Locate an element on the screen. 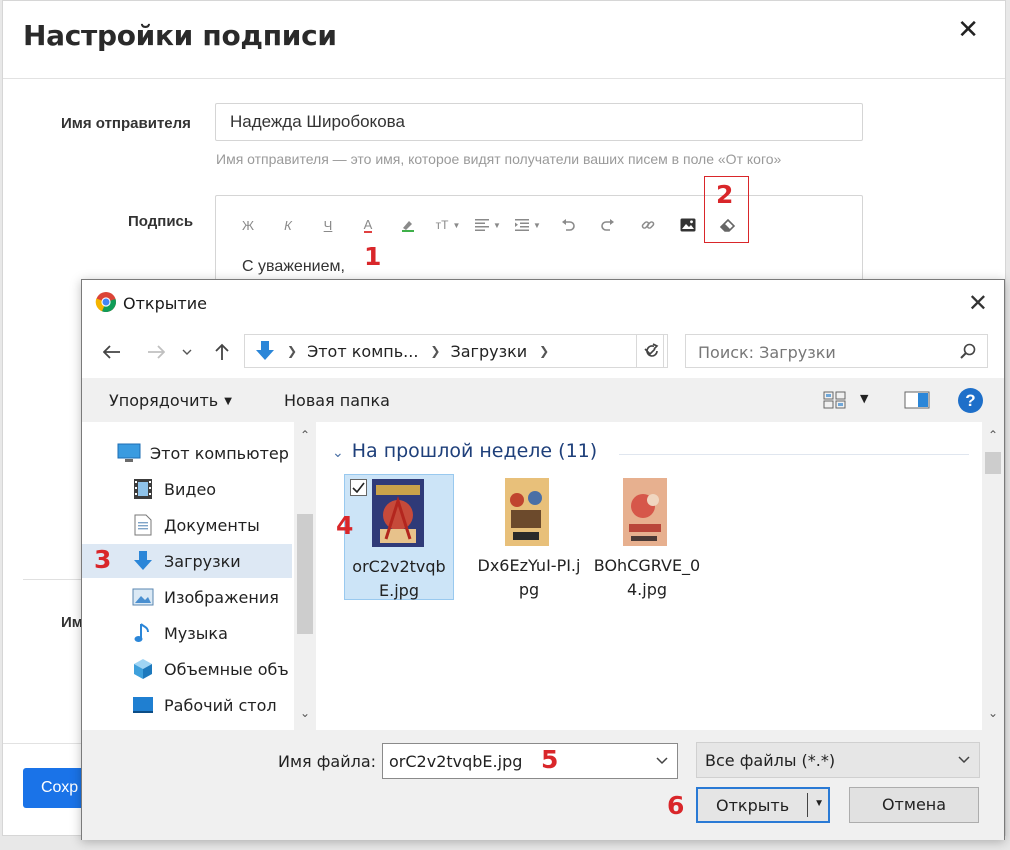 The width and height of the screenshot is (1010, 850). nav-pane-scroll-thumb is located at coordinates (305, 574).